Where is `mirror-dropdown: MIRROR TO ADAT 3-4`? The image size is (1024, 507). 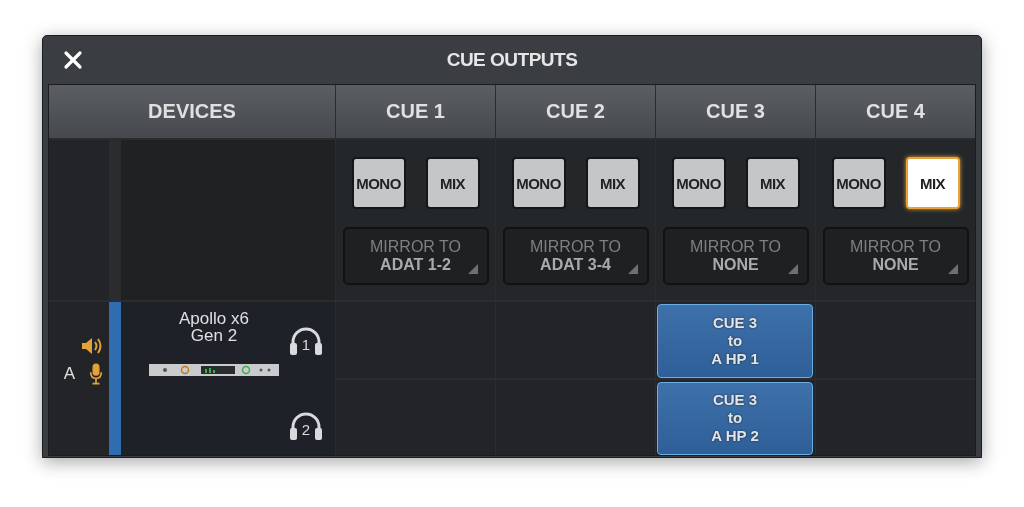 mirror-dropdown: MIRROR TO ADAT 3-4 is located at coordinates (575, 256).